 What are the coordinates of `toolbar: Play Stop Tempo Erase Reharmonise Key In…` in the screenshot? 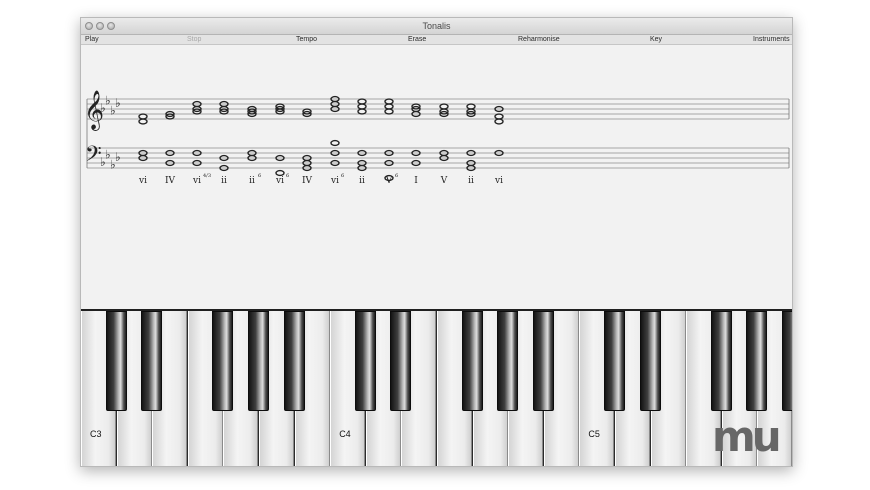 It's located at (436, 40).